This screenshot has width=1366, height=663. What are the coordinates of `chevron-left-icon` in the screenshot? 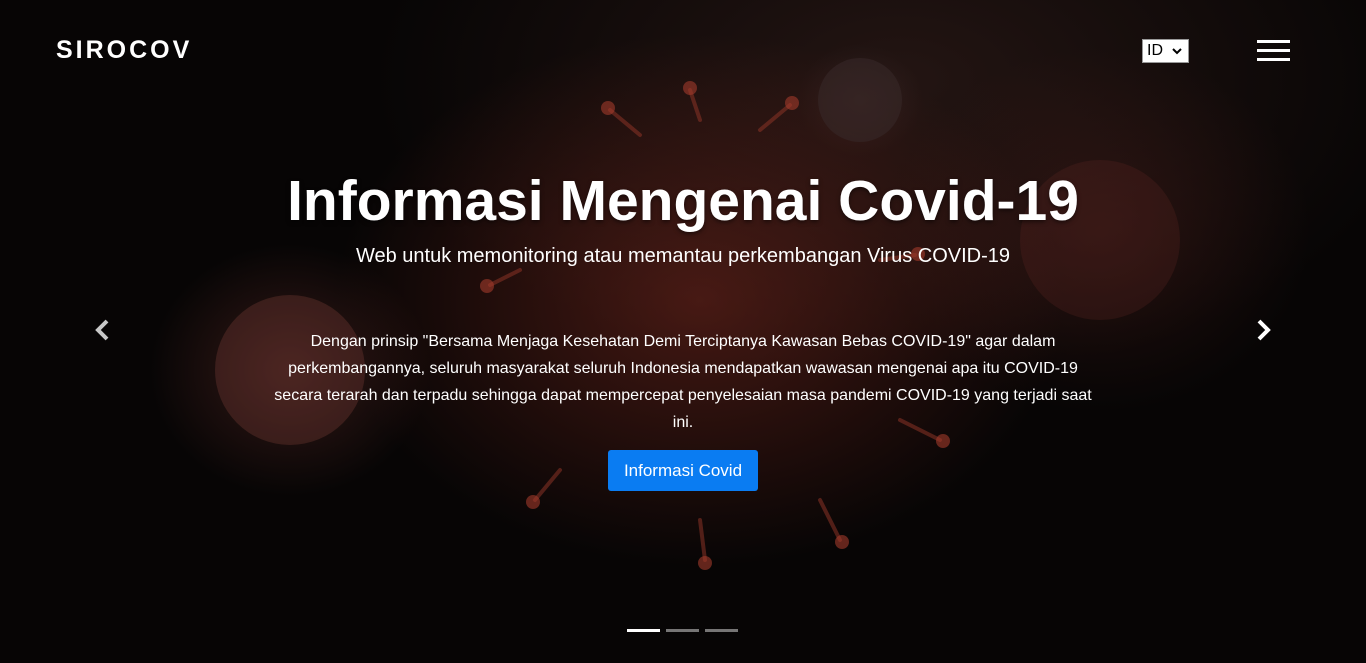 It's located at (102, 330).